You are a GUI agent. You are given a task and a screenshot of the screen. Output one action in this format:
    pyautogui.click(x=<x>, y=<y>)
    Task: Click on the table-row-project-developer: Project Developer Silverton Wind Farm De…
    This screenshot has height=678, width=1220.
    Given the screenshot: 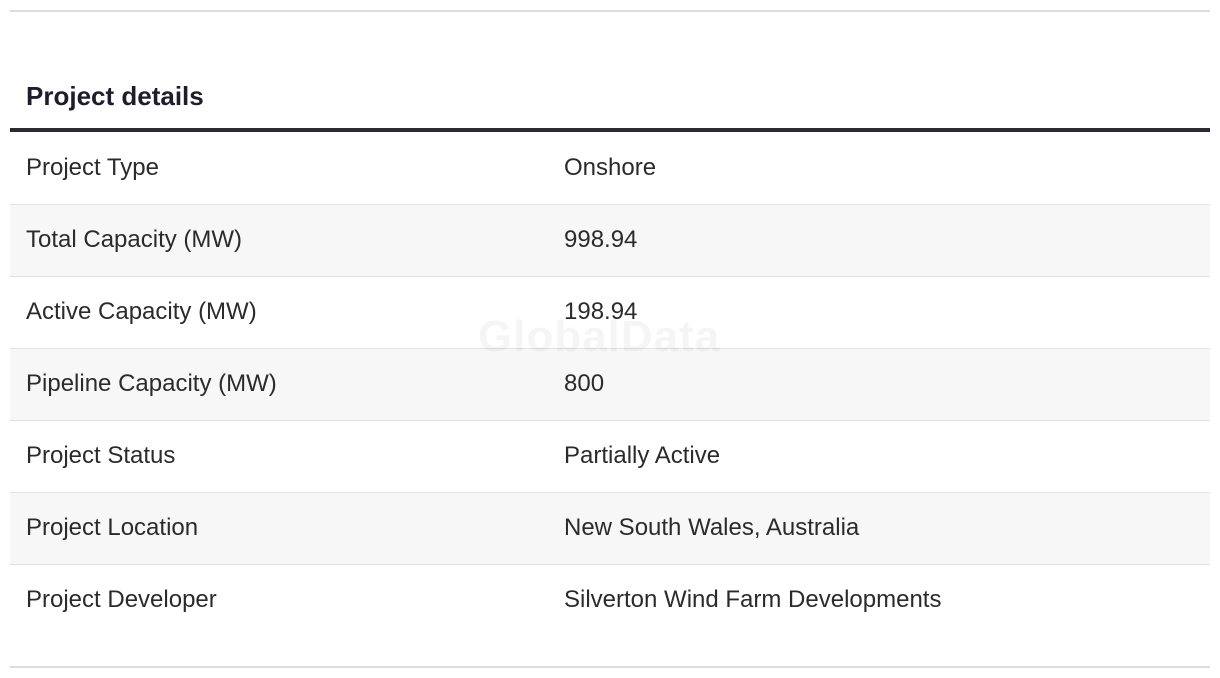 What is the action you would take?
    pyautogui.click(x=610, y=600)
    